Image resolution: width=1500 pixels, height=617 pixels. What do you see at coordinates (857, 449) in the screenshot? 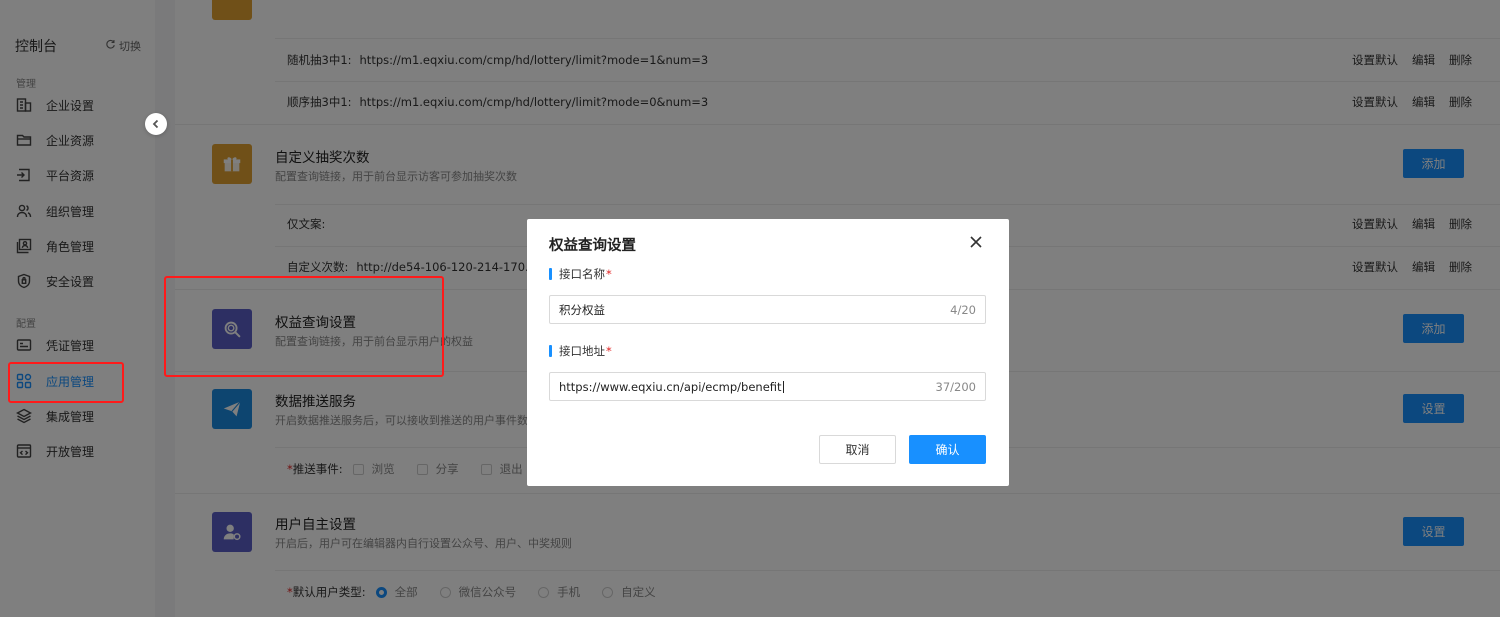
I see `cancel-button: 取消` at bounding box center [857, 449].